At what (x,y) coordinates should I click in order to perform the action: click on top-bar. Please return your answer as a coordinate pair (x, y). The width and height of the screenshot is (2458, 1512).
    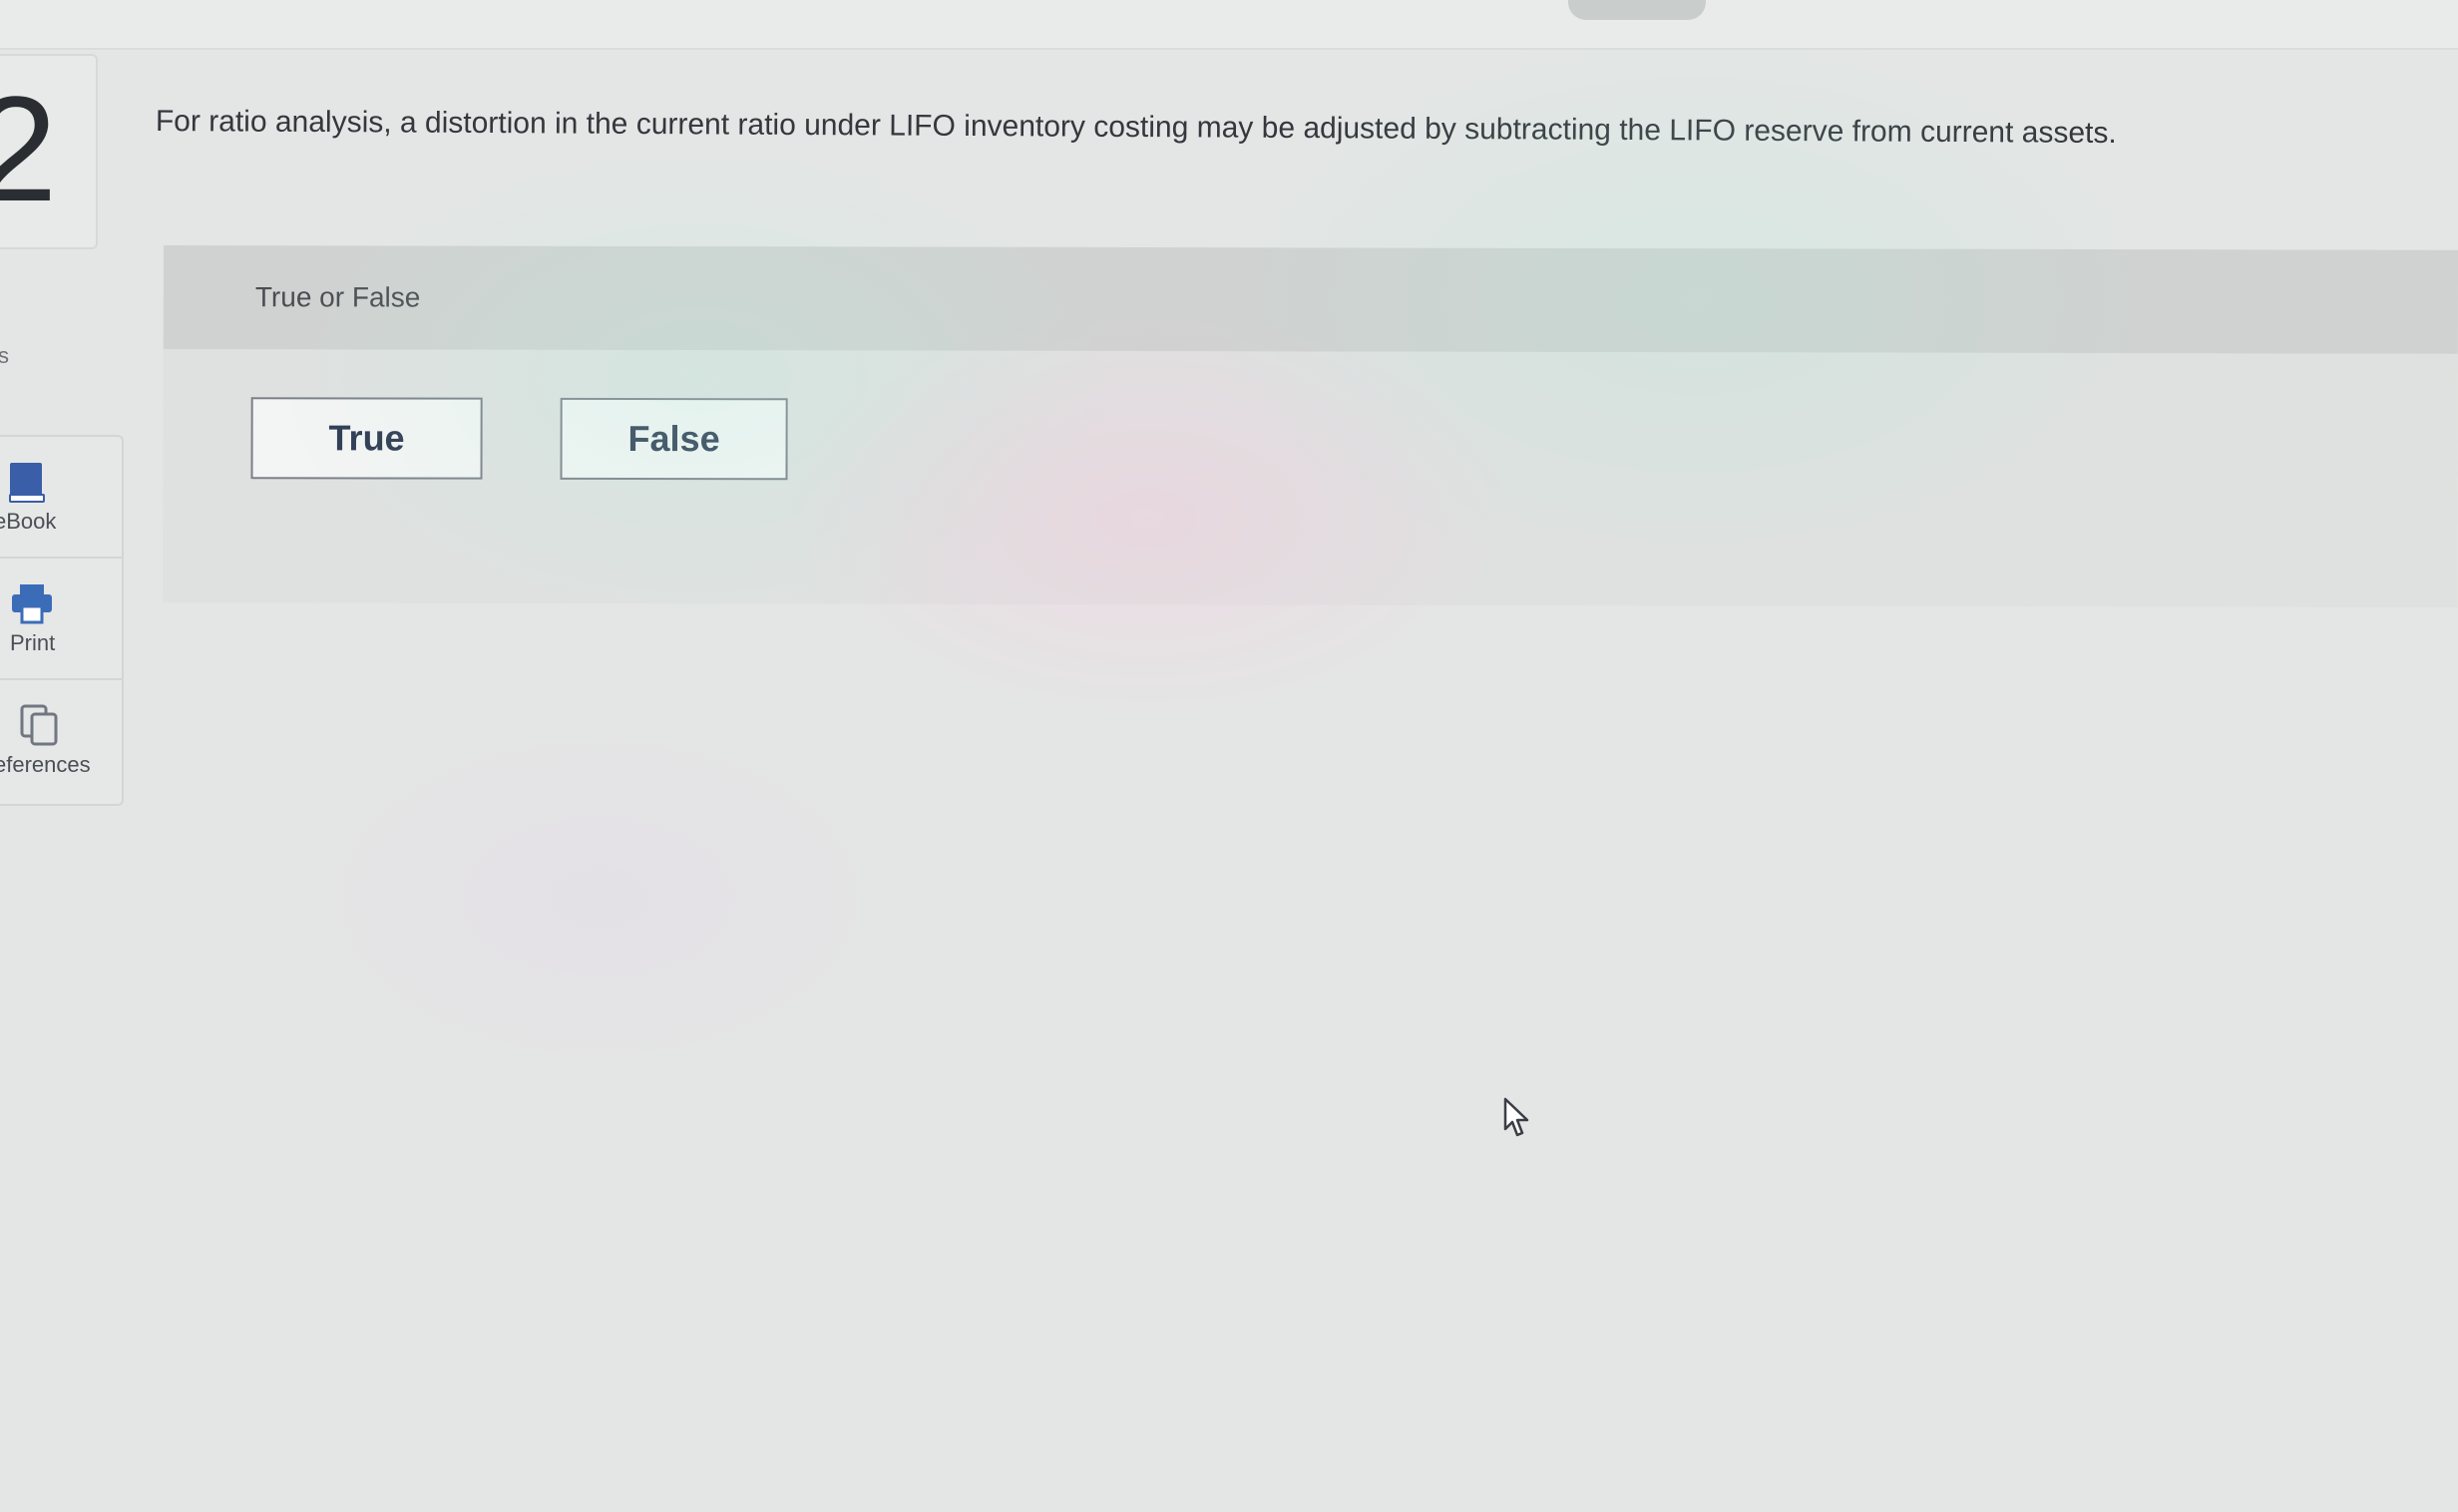
    Looking at the image, I should click on (1229, 25).